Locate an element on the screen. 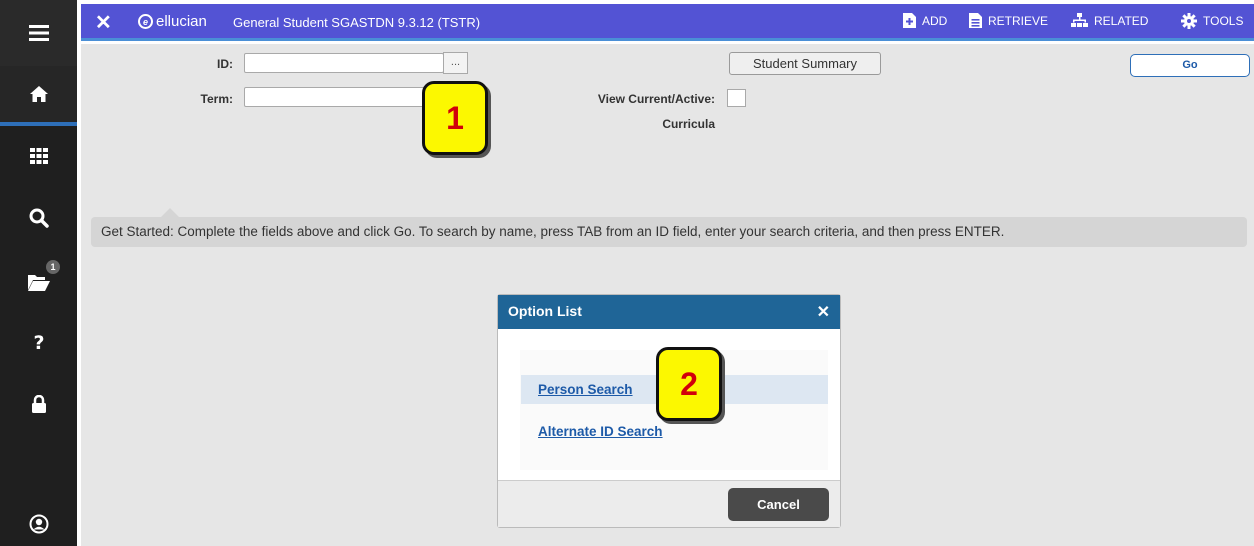 The image size is (1254, 546). option-list-title: Option List is located at coordinates (545, 311).